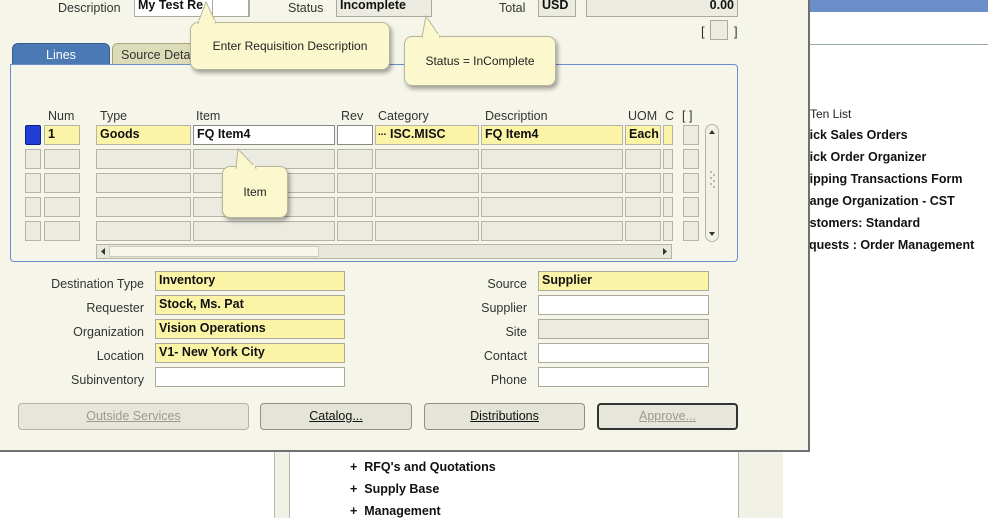 Image resolution: width=988 pixels, height=518 pixels. I want to click on outside-services-label: Outside Services, so click(133, 416).